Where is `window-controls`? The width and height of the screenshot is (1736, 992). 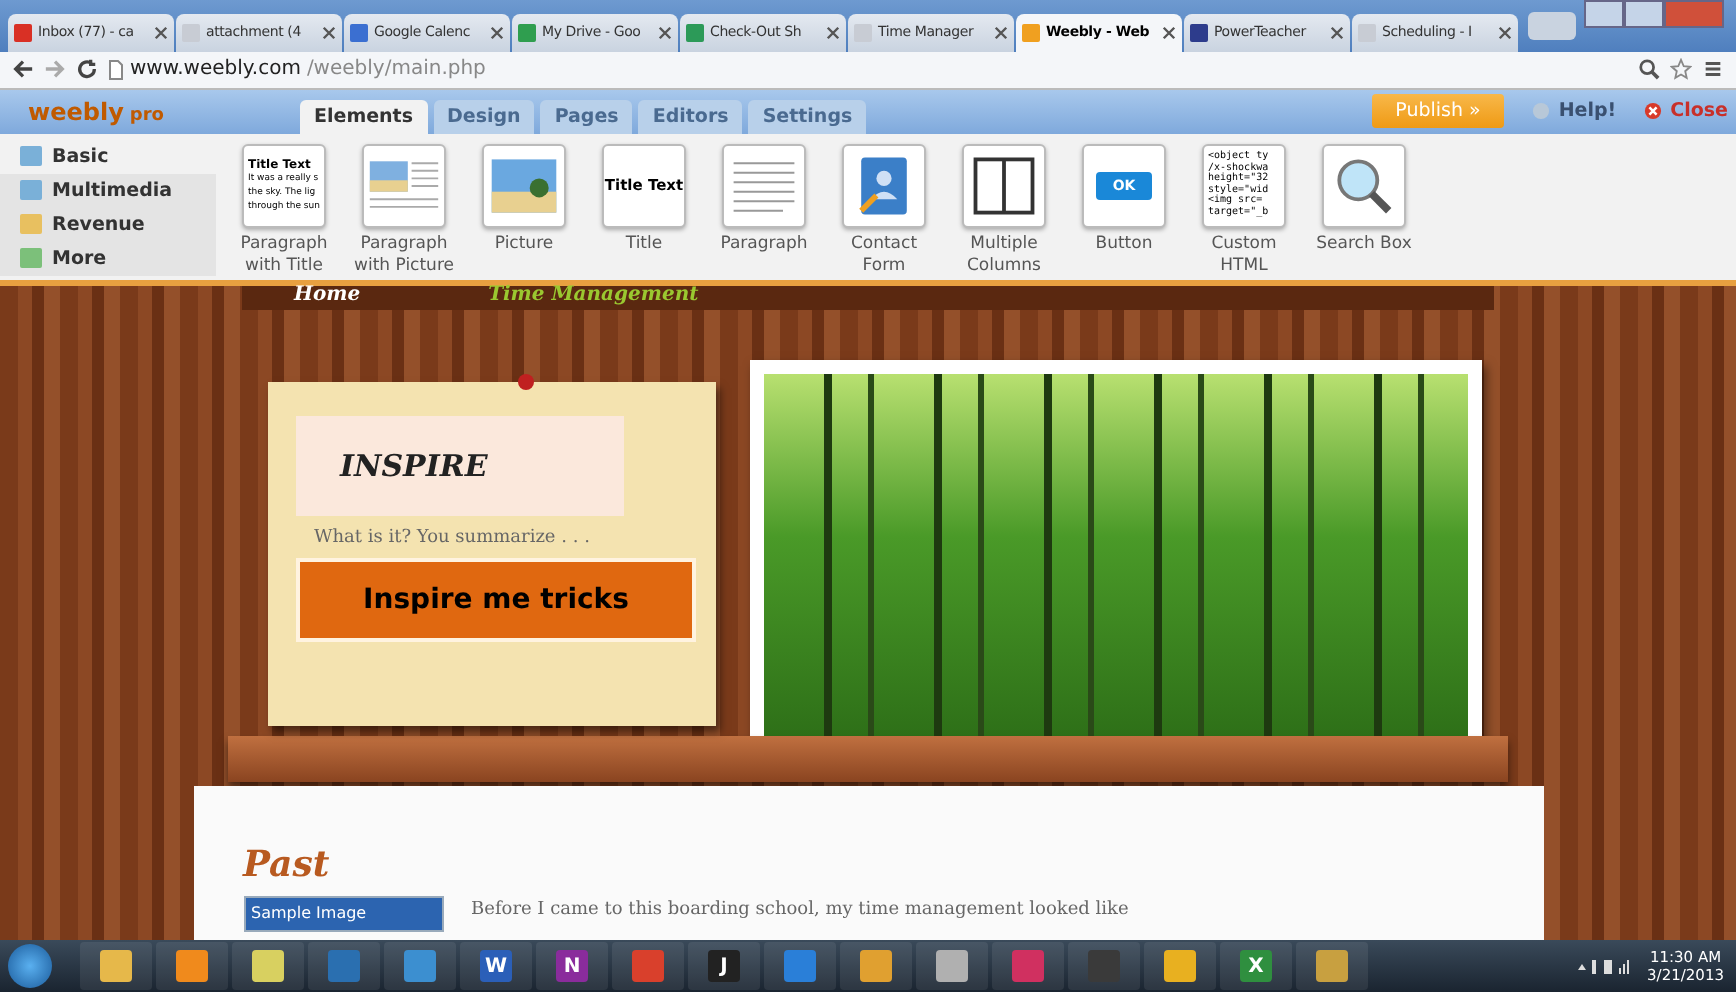 window-controls is located at coordinates (1654, 14).